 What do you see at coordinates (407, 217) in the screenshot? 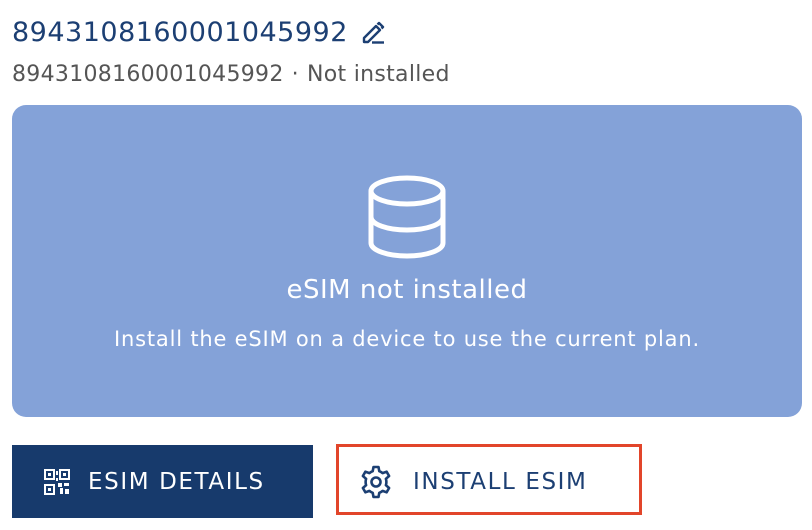
I see `database-icon` at bounding box center [407, 217].